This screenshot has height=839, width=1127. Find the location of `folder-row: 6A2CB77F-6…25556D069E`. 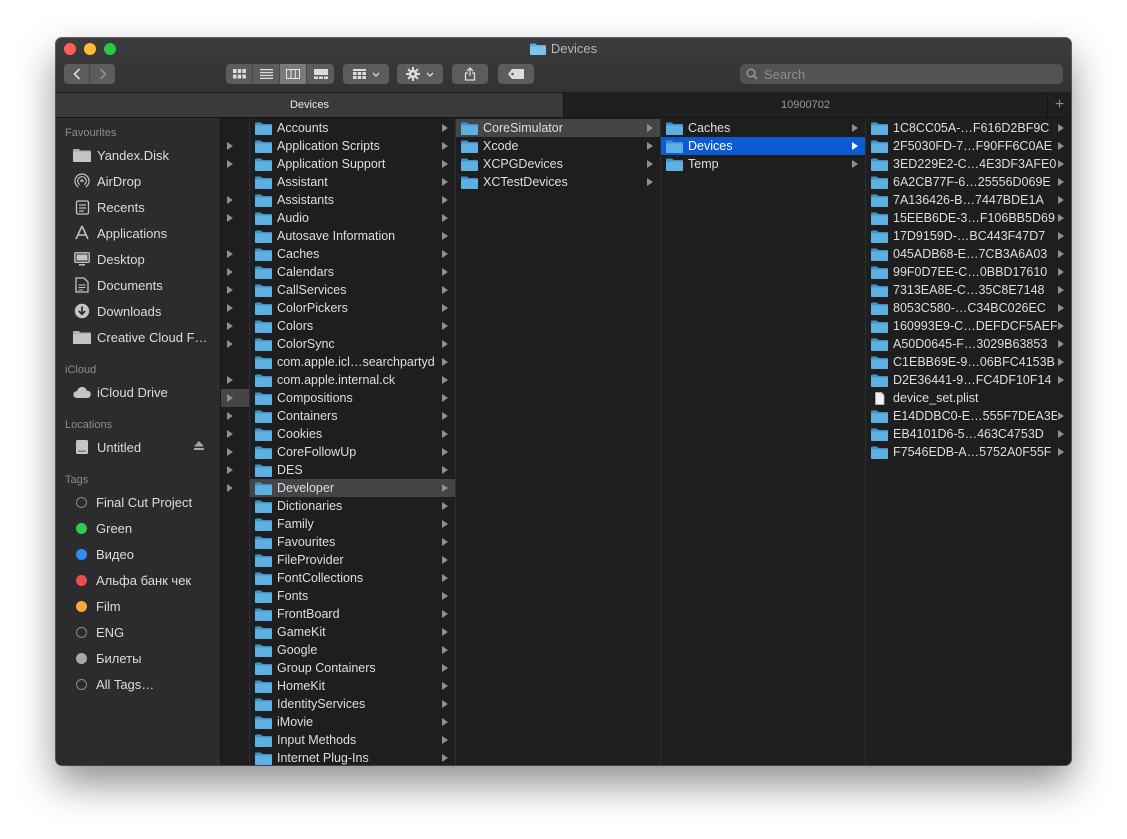

folder-row: 6A2CB77F-6…25556D069E is located at coordinates (968, 182).